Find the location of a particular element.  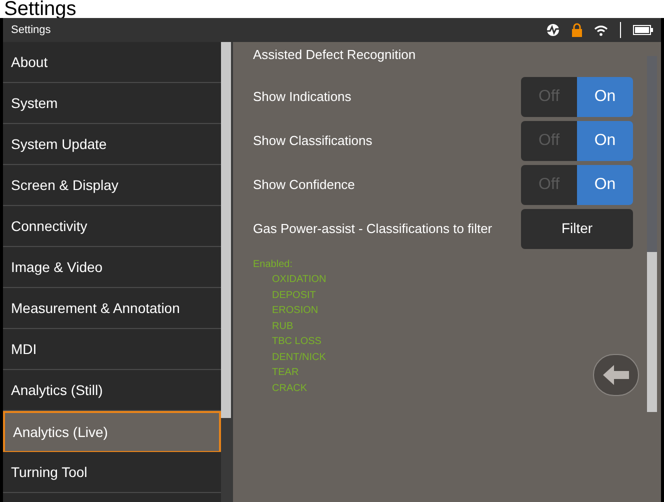

classification-item: EROSION is located at coordinates (295, 311).